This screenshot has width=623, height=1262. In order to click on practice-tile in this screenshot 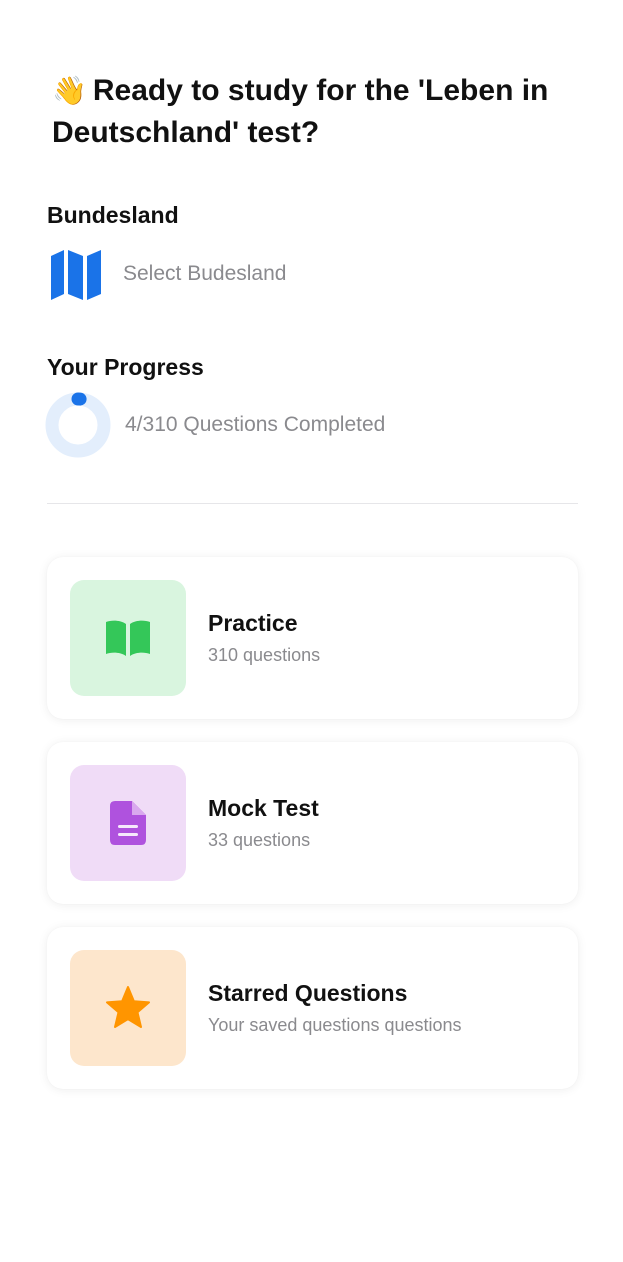, I will do `click(128, 638)`.